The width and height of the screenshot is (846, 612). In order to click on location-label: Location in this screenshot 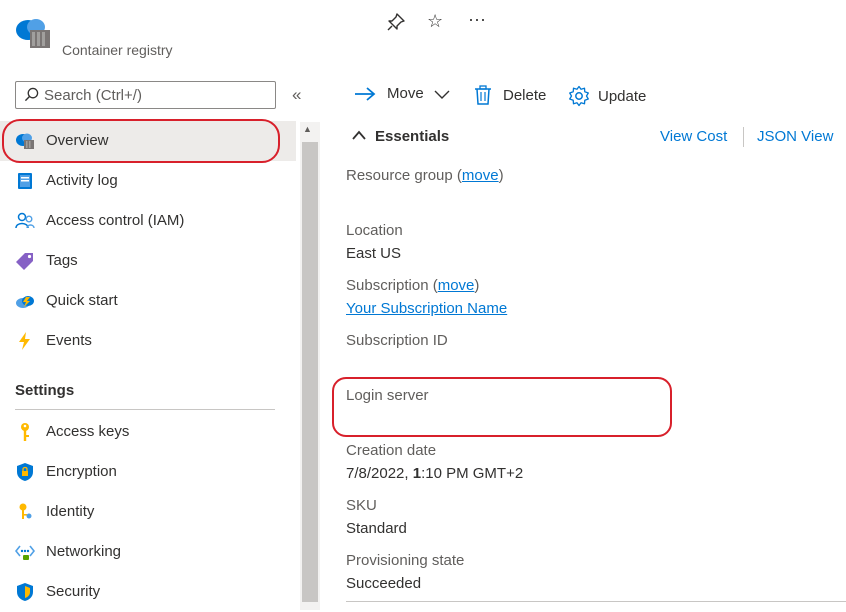, I will do `click(374, 230)`.